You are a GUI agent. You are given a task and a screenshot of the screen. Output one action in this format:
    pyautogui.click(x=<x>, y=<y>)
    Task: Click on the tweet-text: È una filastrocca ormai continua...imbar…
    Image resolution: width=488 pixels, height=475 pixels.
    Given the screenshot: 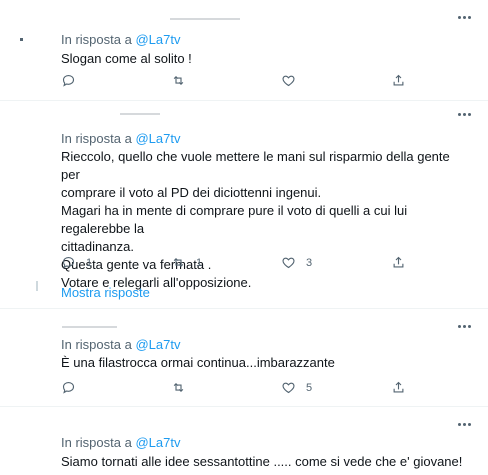 What is the action you would take?
    pyautogui.click(x=261, y=363)
    